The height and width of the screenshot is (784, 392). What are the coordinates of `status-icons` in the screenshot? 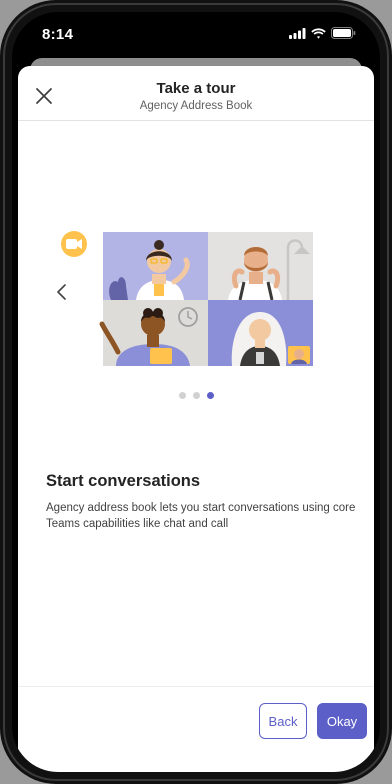 It's located at (322, 33).